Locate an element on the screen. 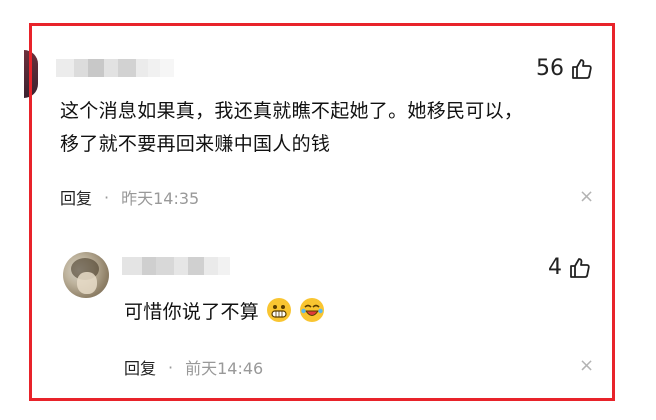 The height and width of the screenshot is (420, 656). like-count: 4 is located at coordinates (555, 267).